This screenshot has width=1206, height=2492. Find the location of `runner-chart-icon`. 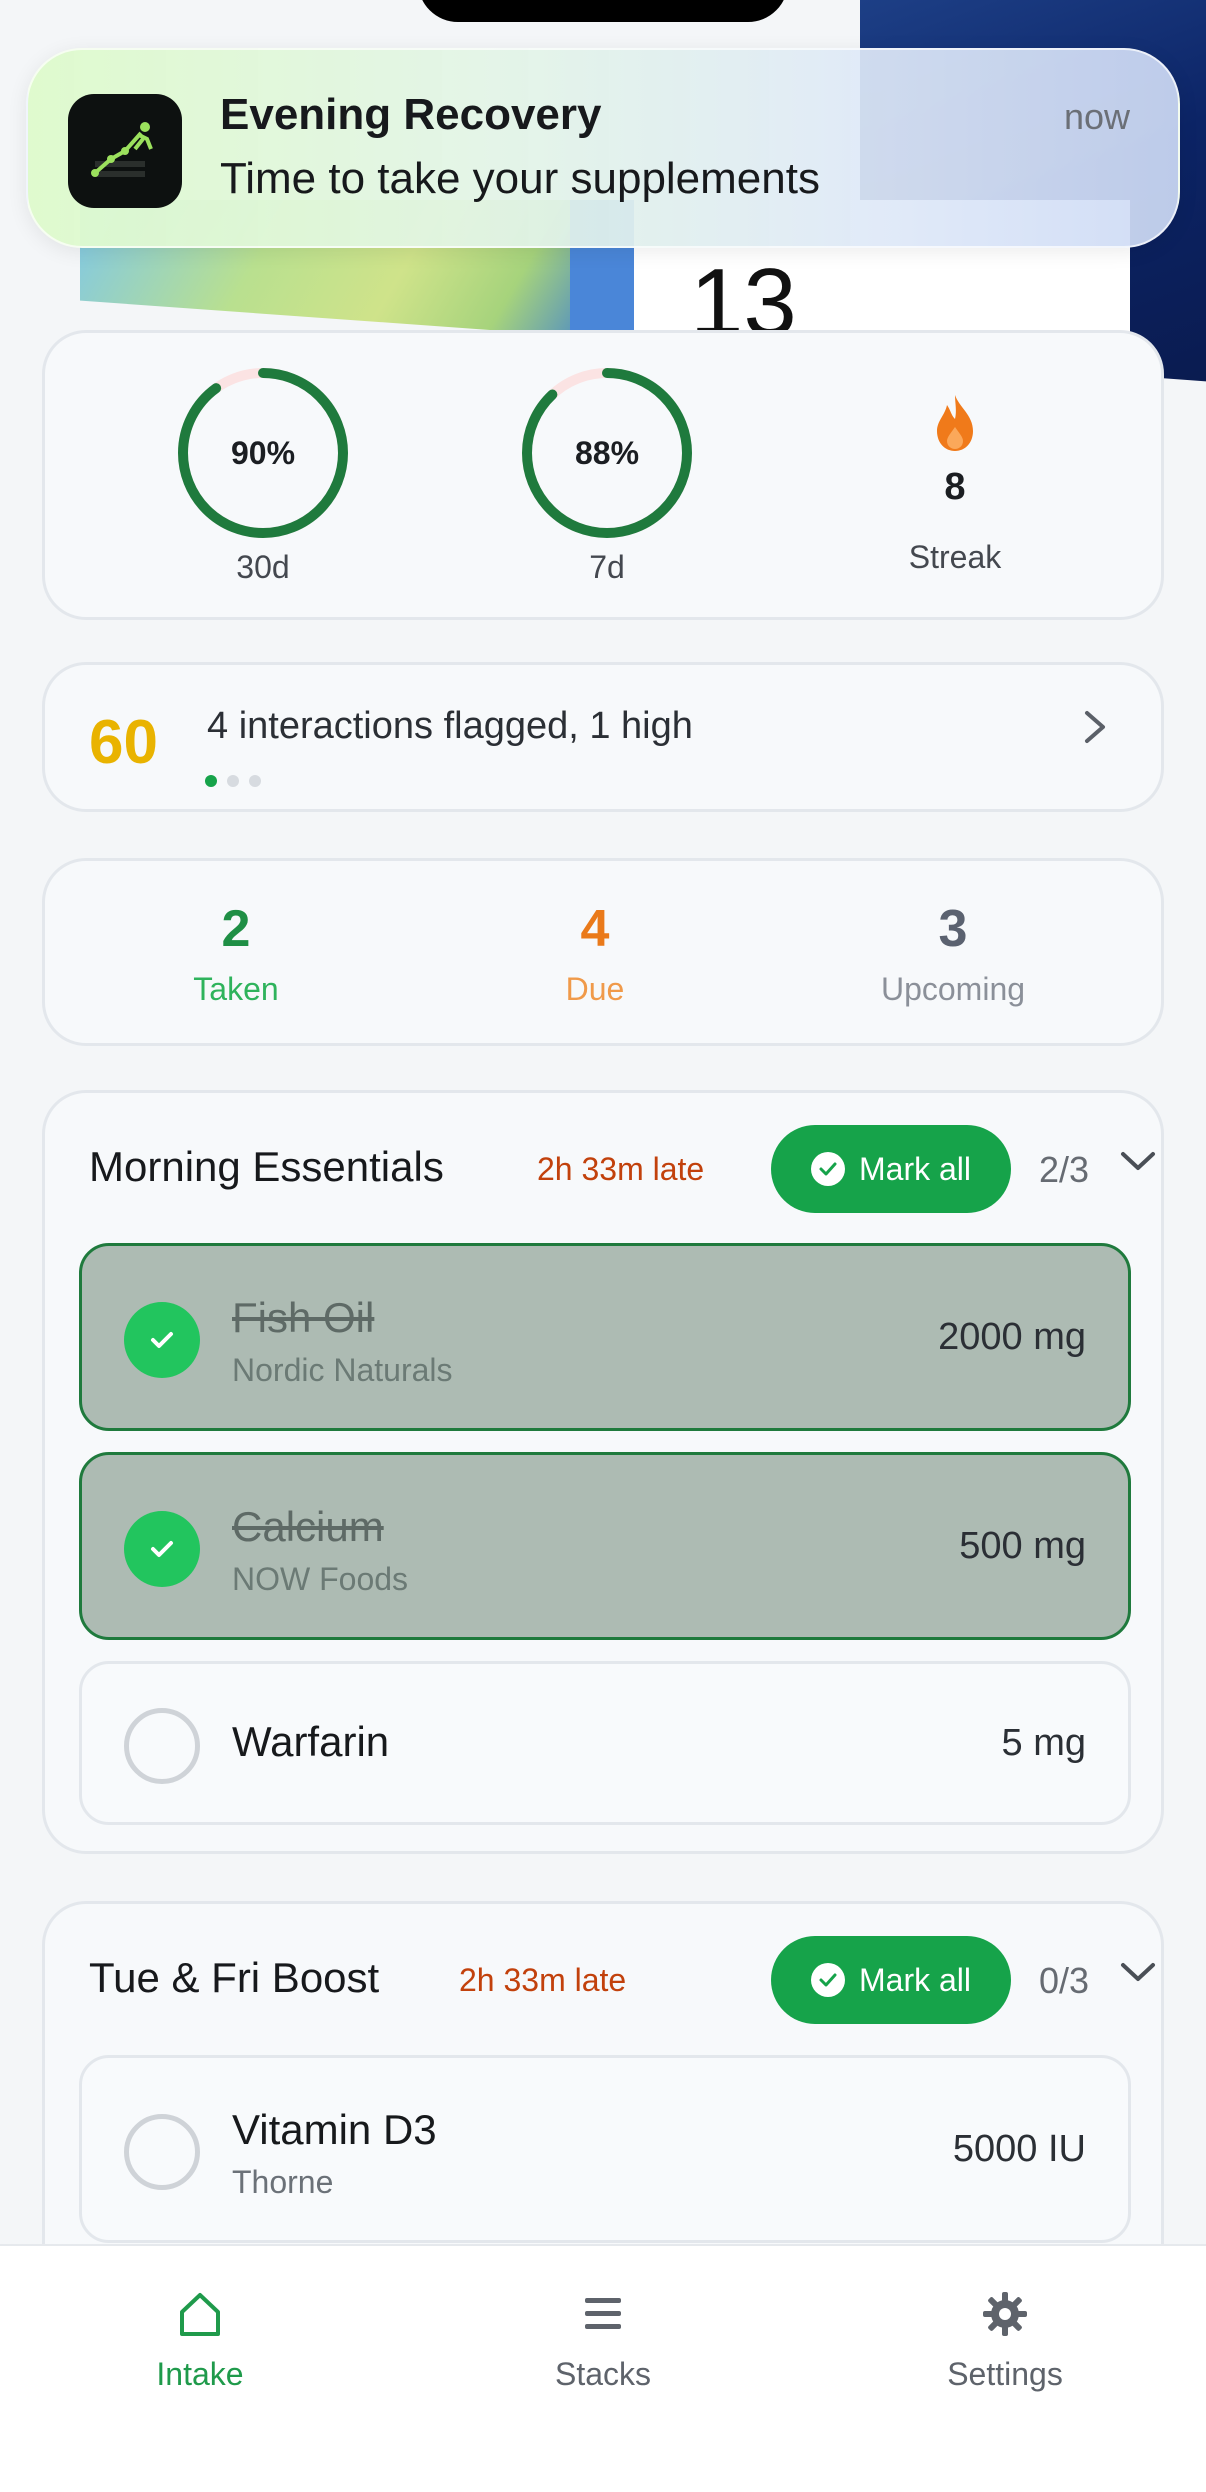

runner-chart-icon is located at coordinates (125, 151).